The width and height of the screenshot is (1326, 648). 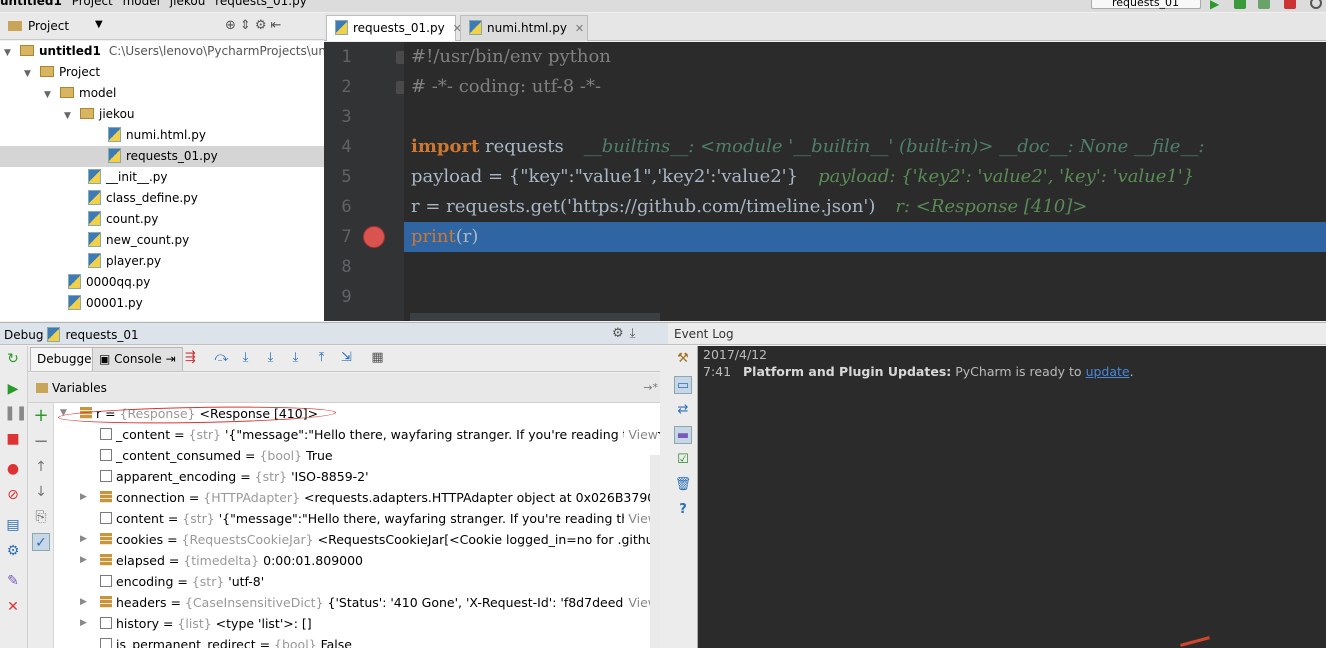 What do you see at coordinates (357, 641) in the screenshot?
I see `variable-row: is_permanent_redirect = {bool} False` at bounding box center [357, 641].